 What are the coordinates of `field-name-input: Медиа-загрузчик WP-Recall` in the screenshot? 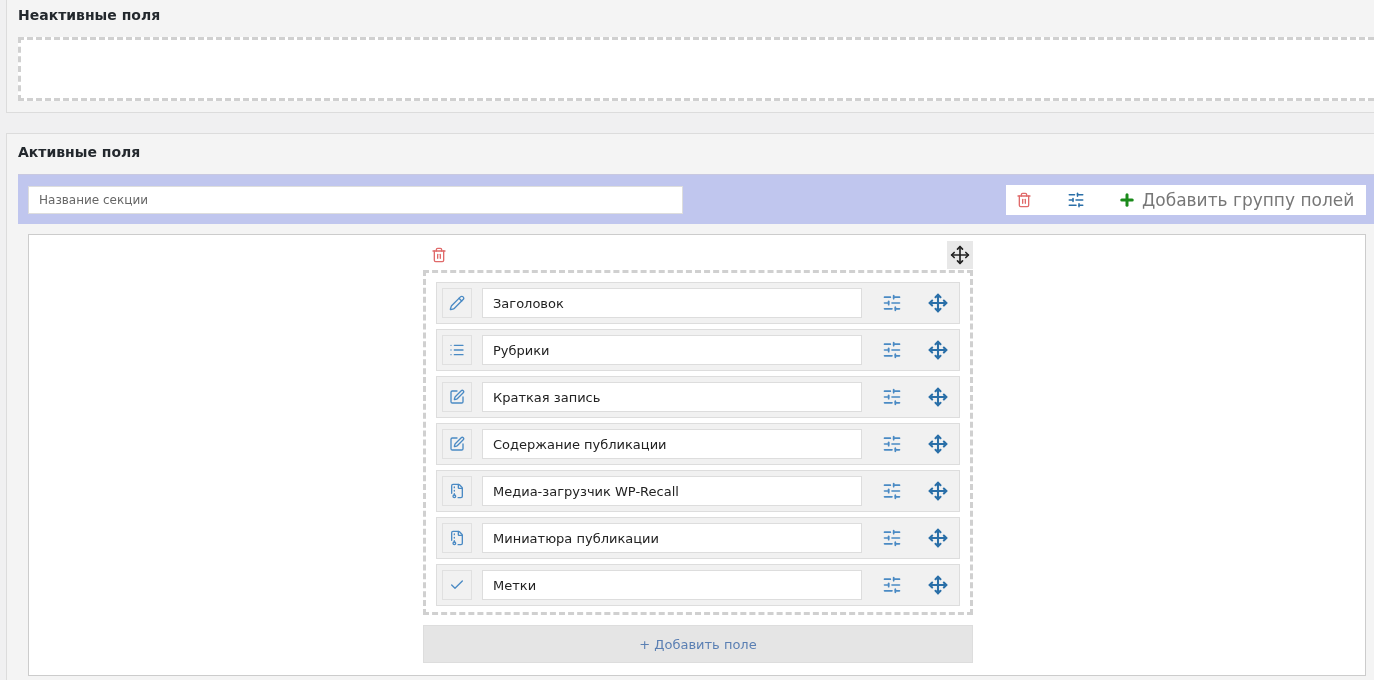 It's located at (672, 491).